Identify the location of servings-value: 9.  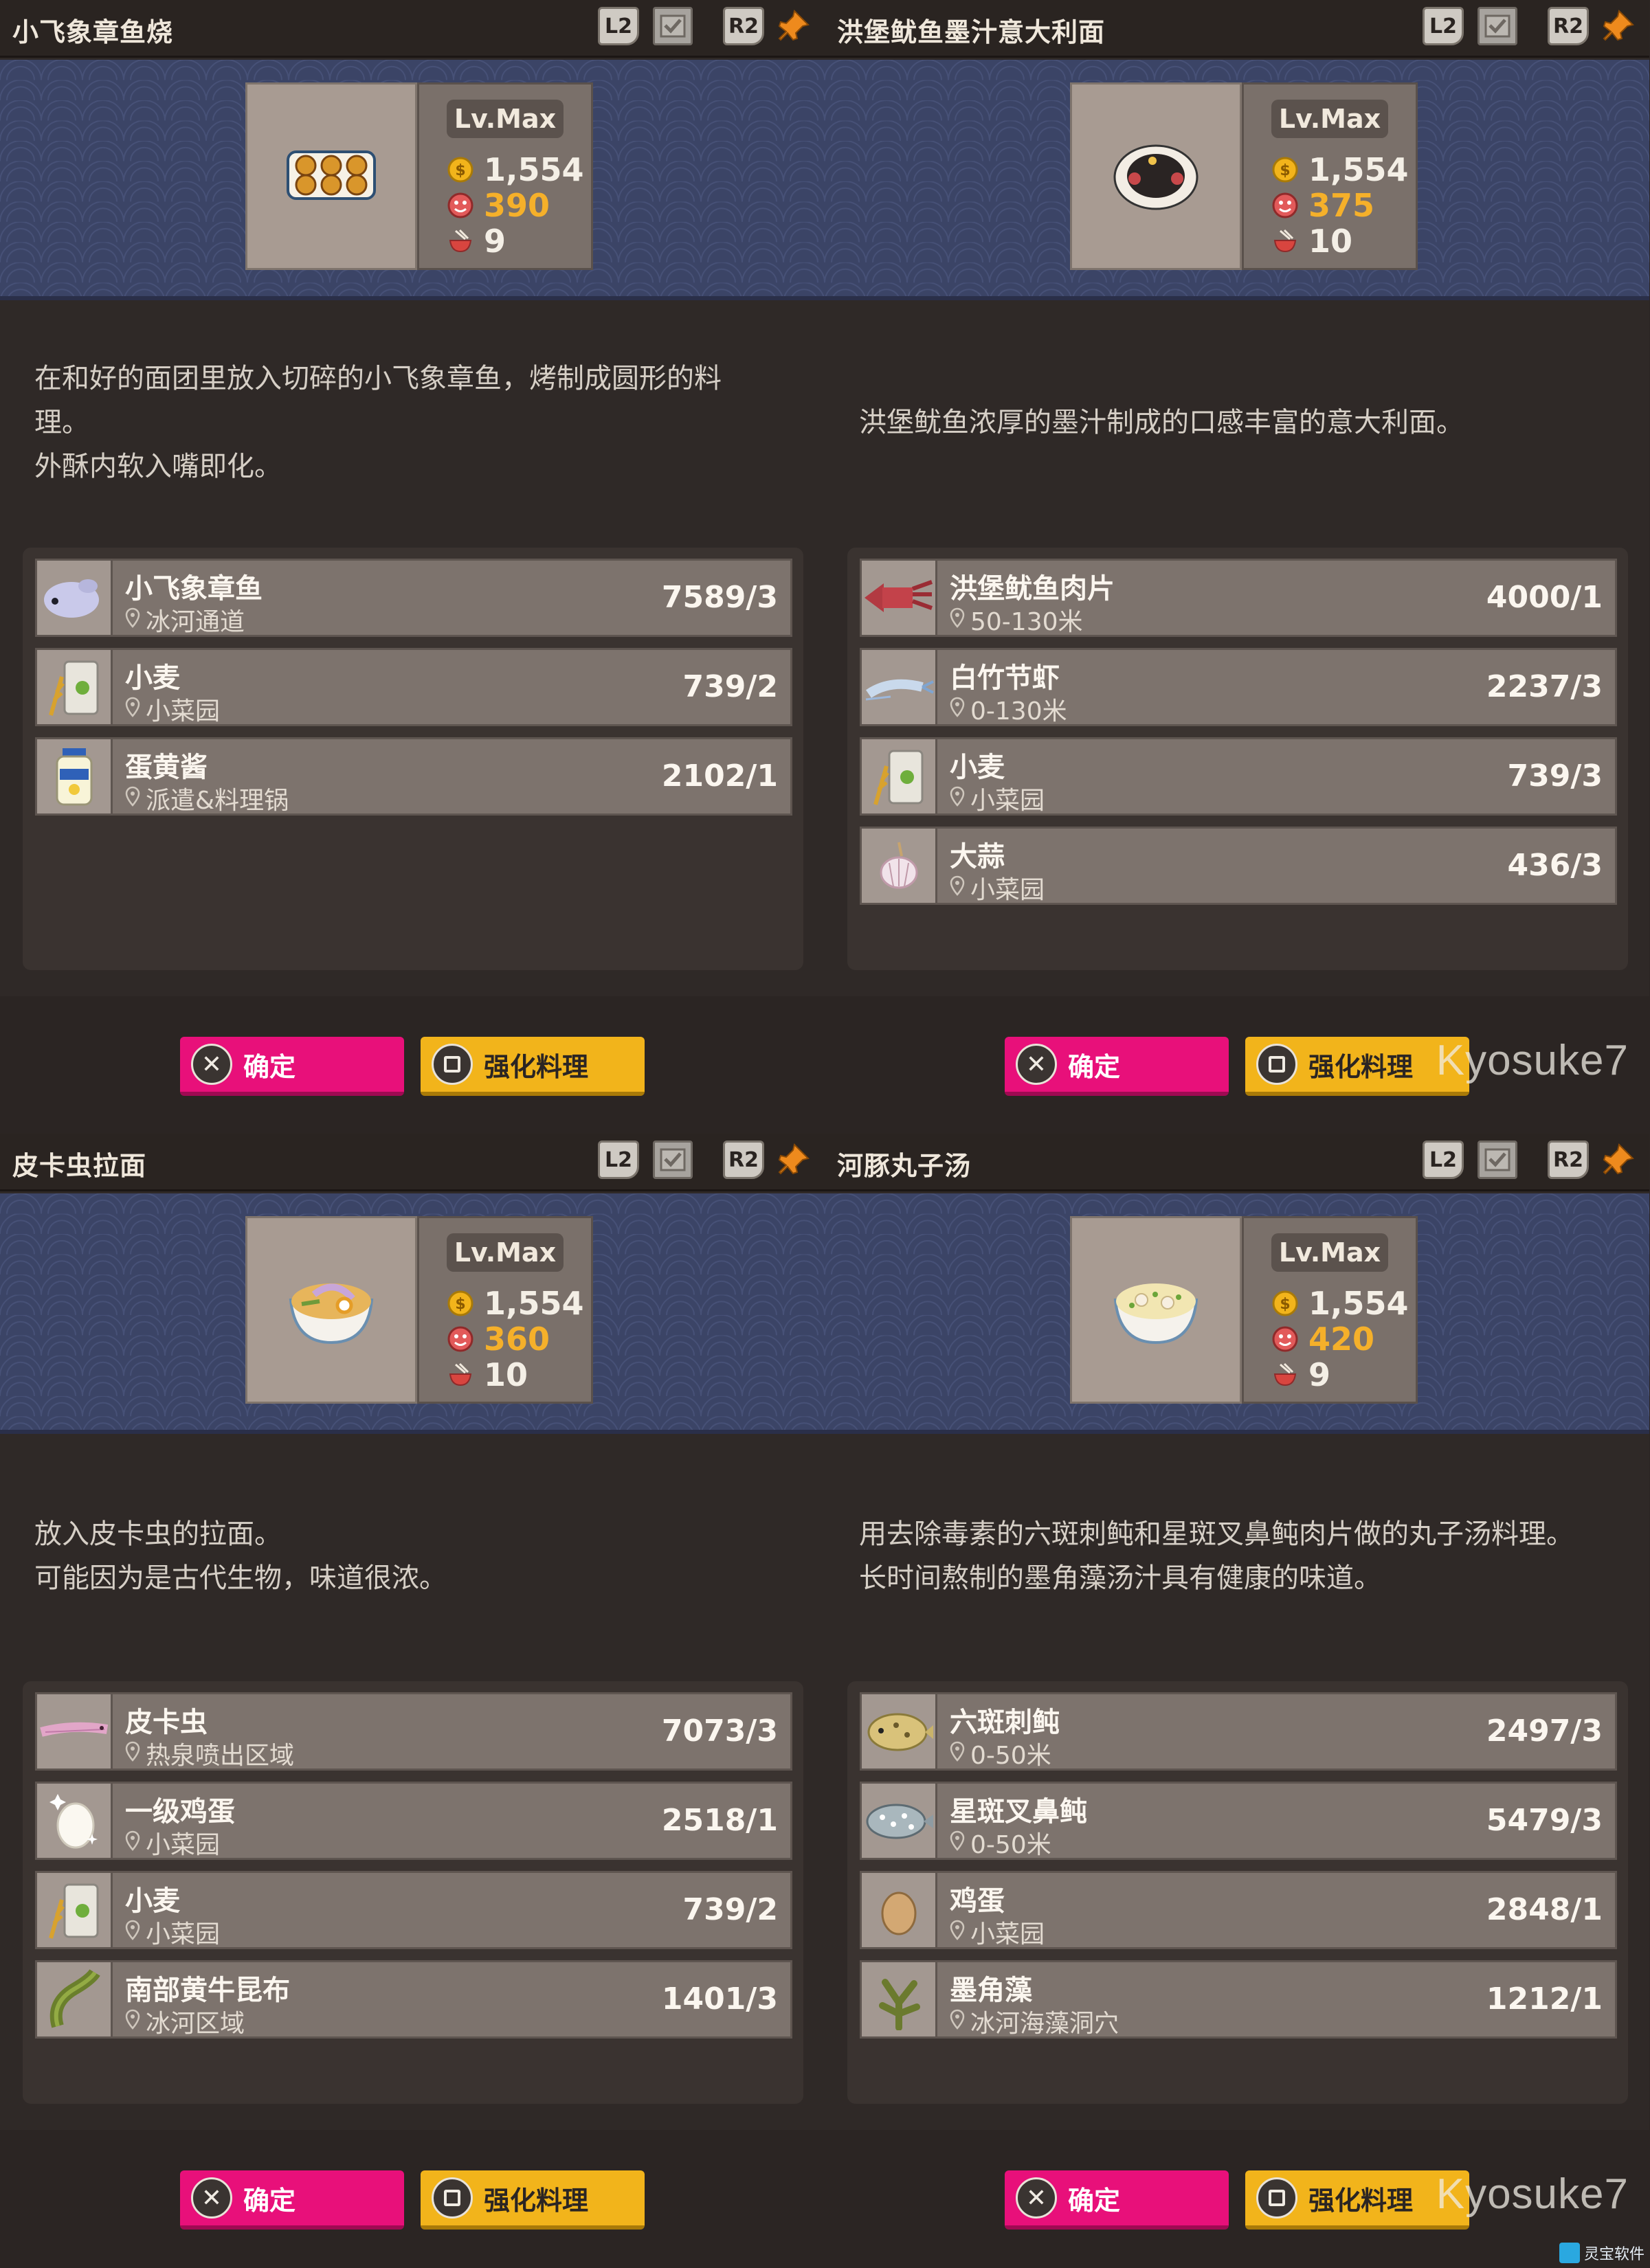
(1319, 1374).